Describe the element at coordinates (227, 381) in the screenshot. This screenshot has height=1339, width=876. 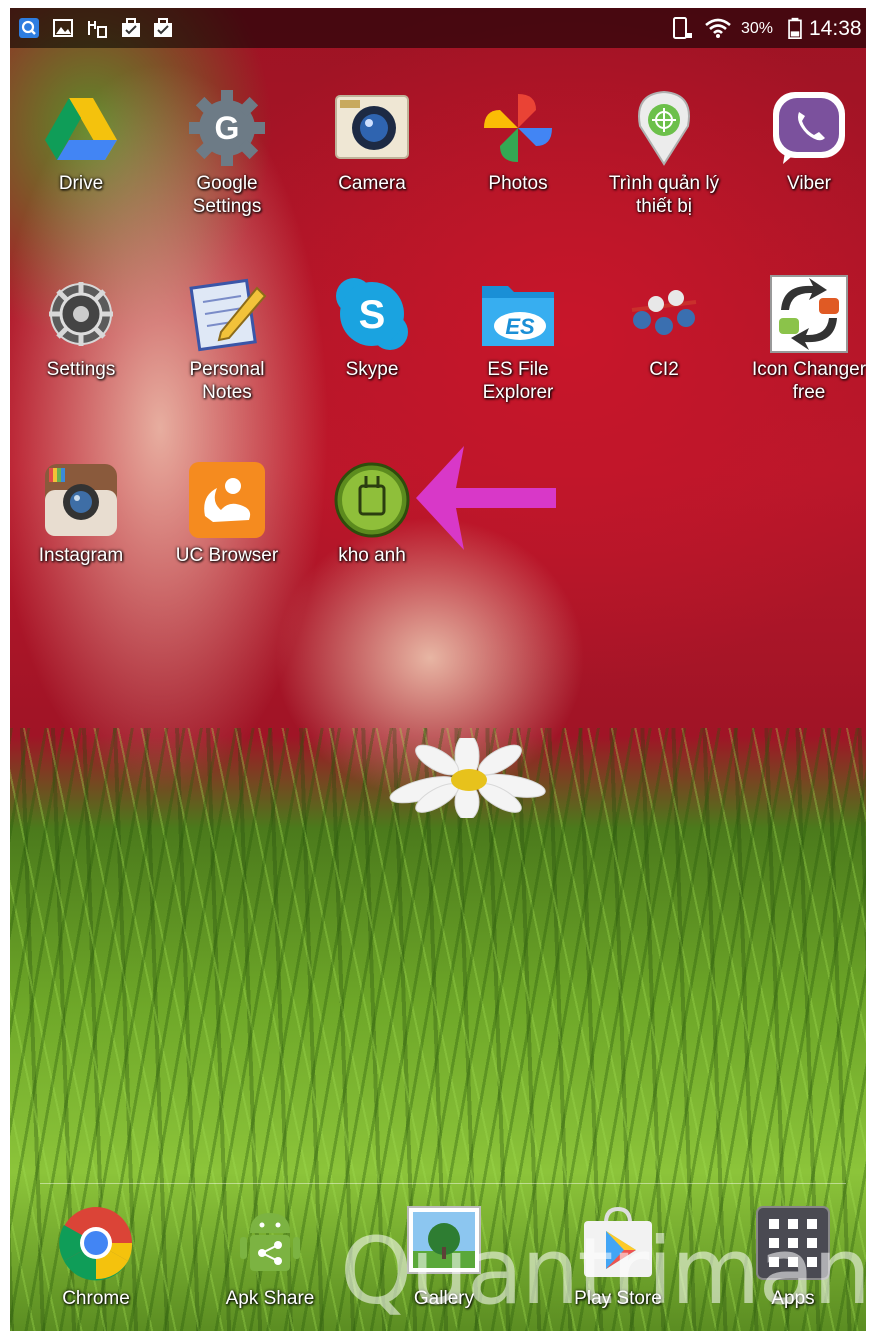
I see `app-label: Personal Notes` at that location.